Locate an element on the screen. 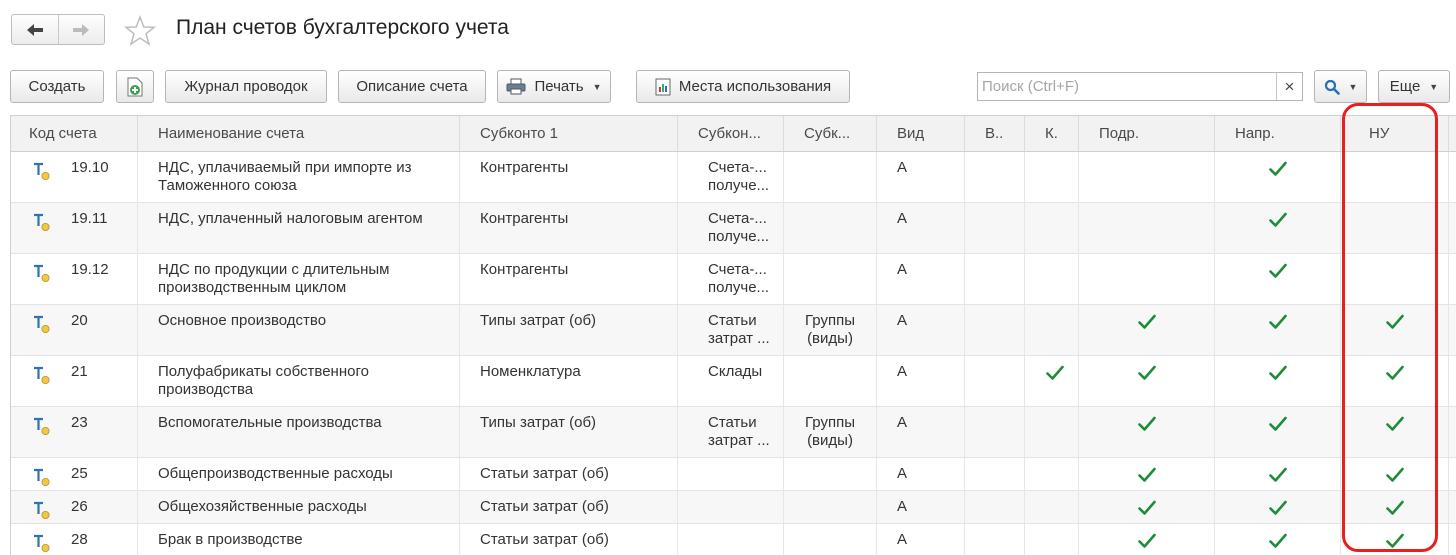 This screenshot has height=555, width=1456. column-header-v: В.. is located at coordinates (995, 133).